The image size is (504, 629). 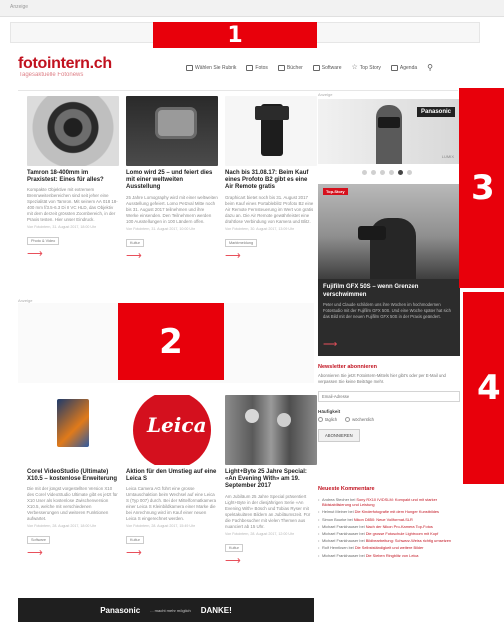 What do you see at coordinates (316, 67) in the screenshot?
I see `software-icon` at bounding box center [316, 67].